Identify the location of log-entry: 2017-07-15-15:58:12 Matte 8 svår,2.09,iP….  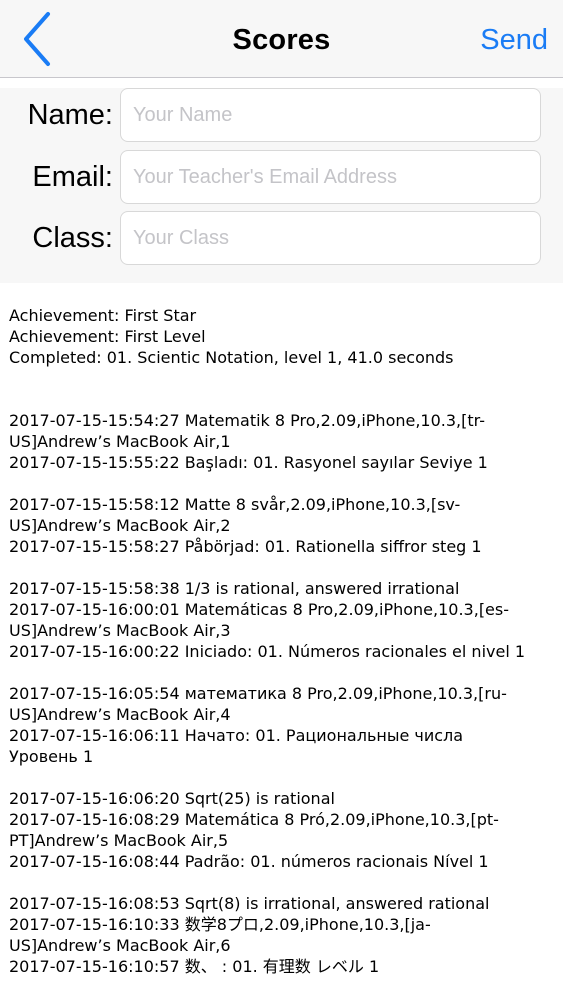
(283, 525).